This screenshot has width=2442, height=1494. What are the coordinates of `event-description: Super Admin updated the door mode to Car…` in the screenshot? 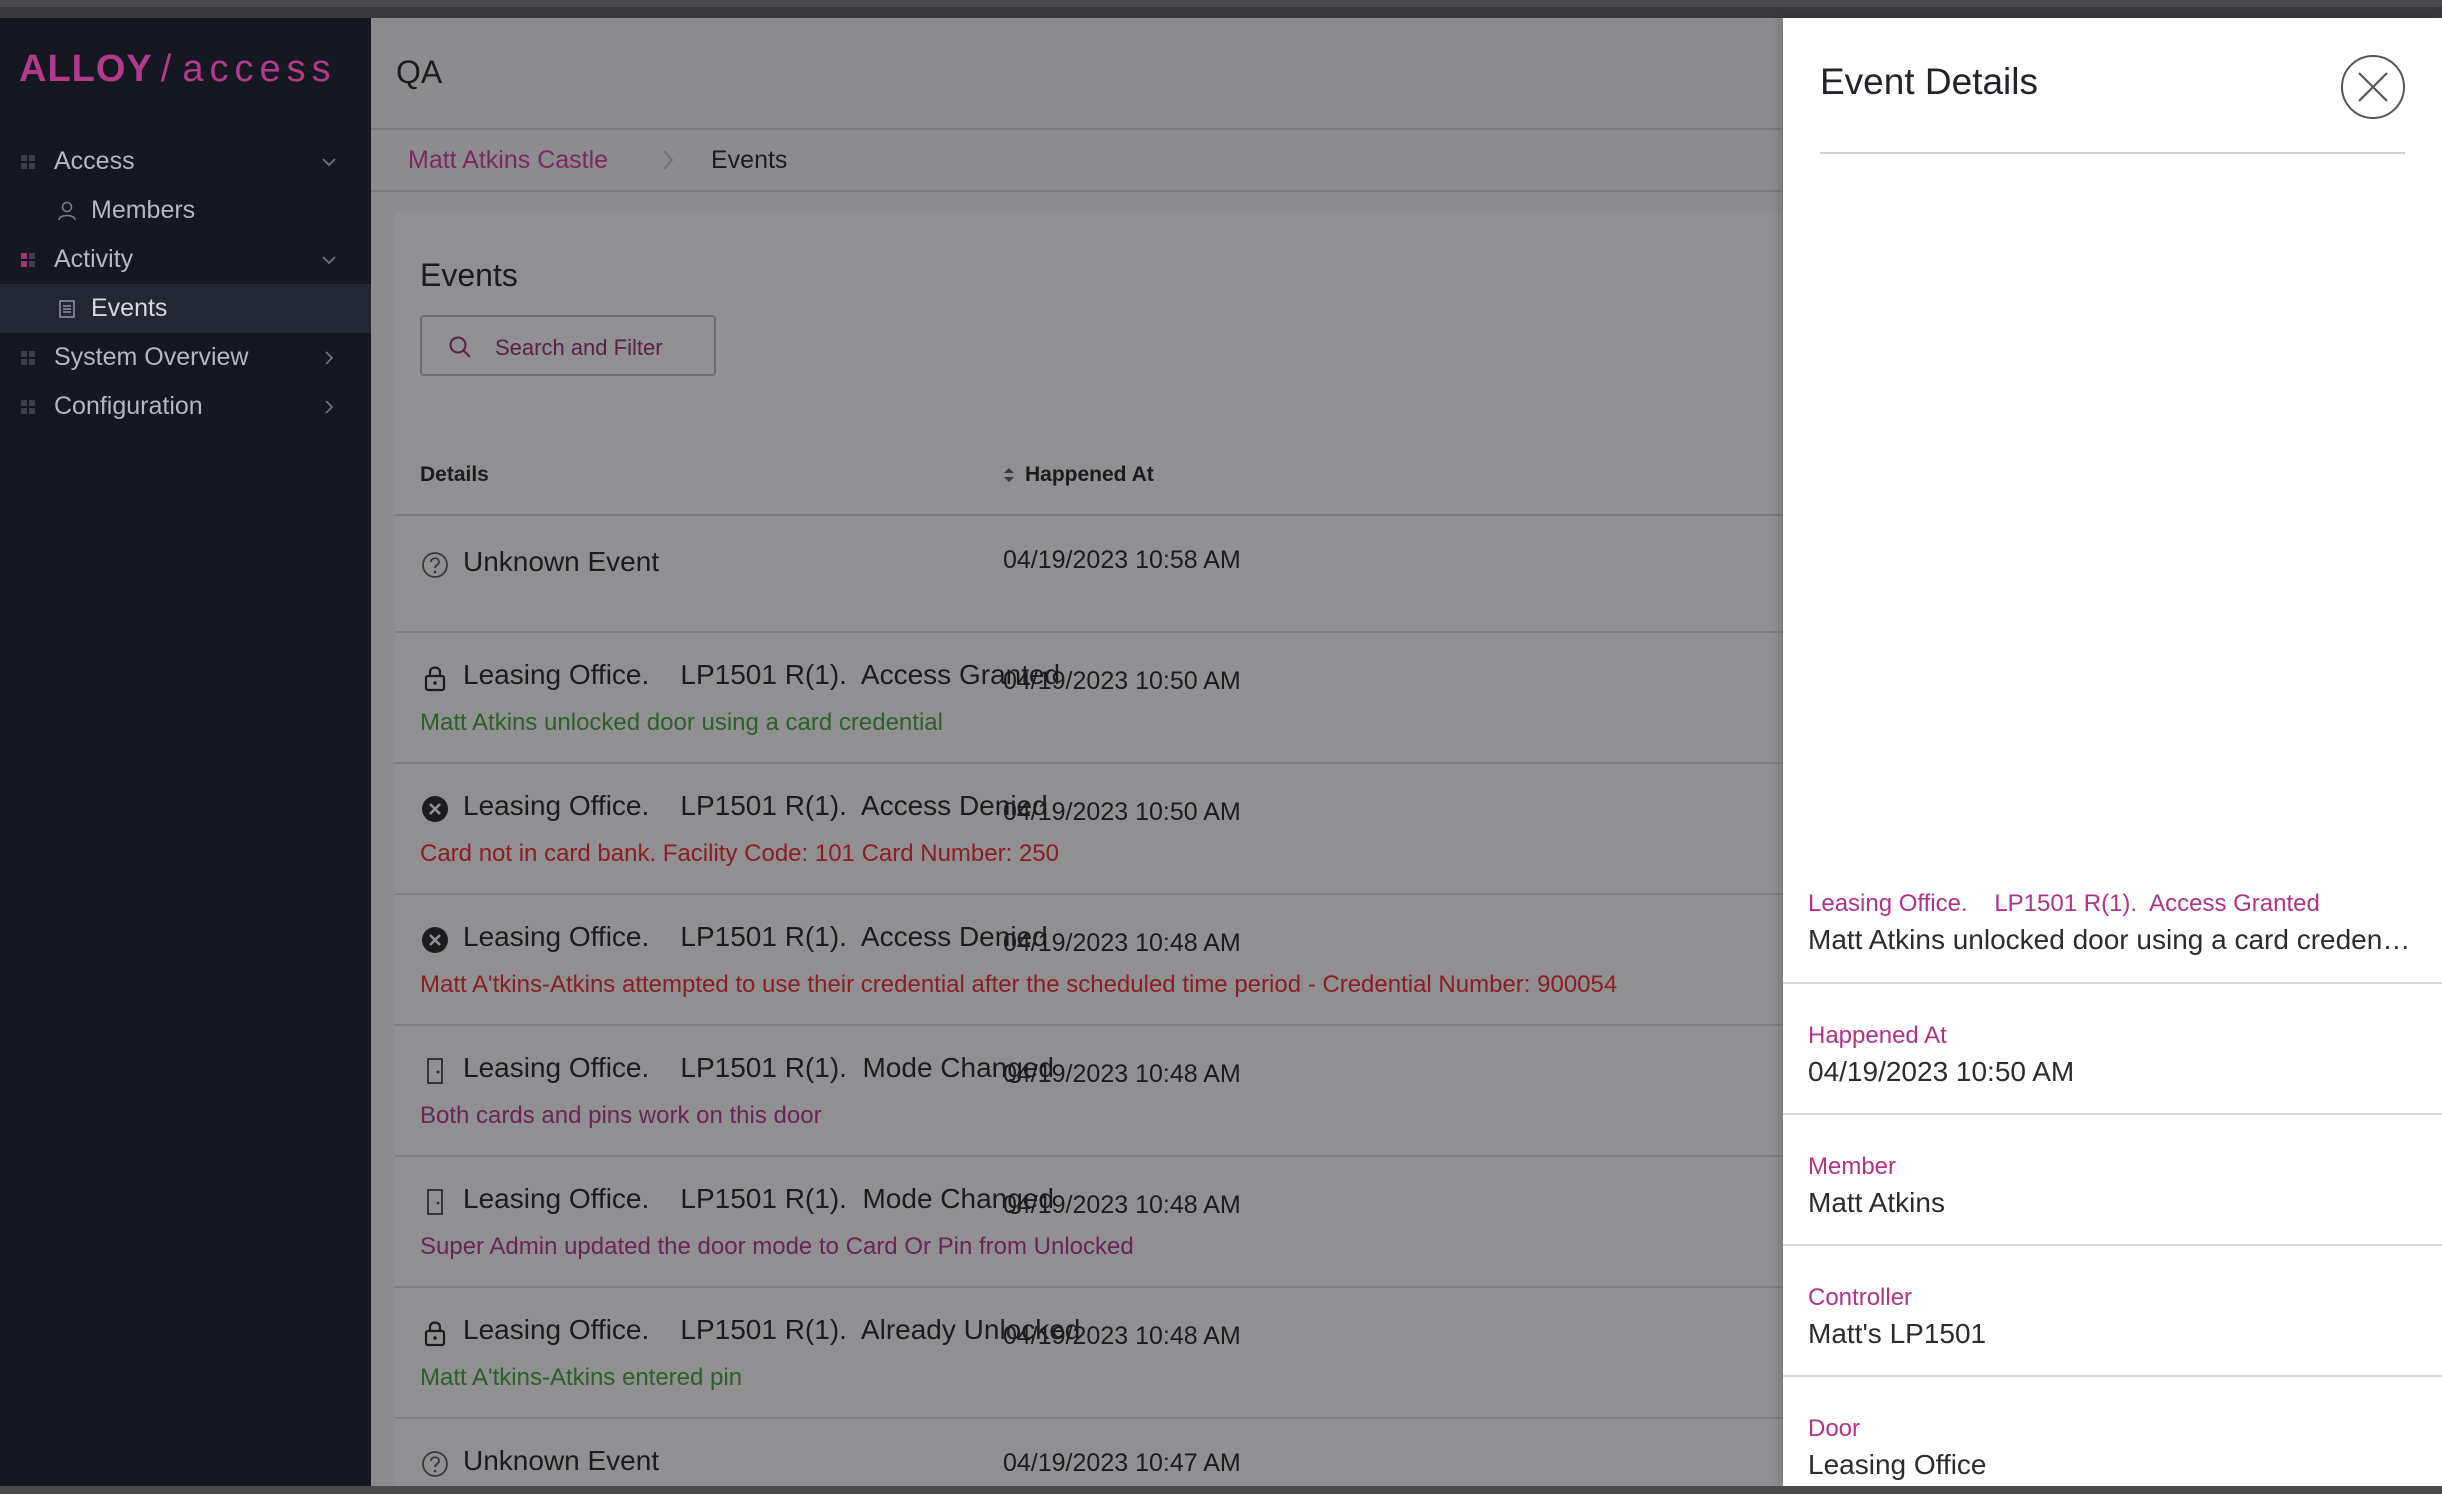 It's located at (777, 1246).